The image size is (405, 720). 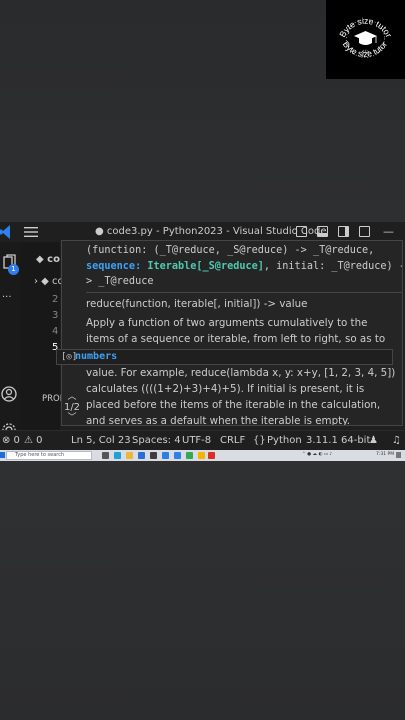 I want to click on graduation-cap-icon: Byte size tutor Byte size tutor </>, so click(x=365, y=37).